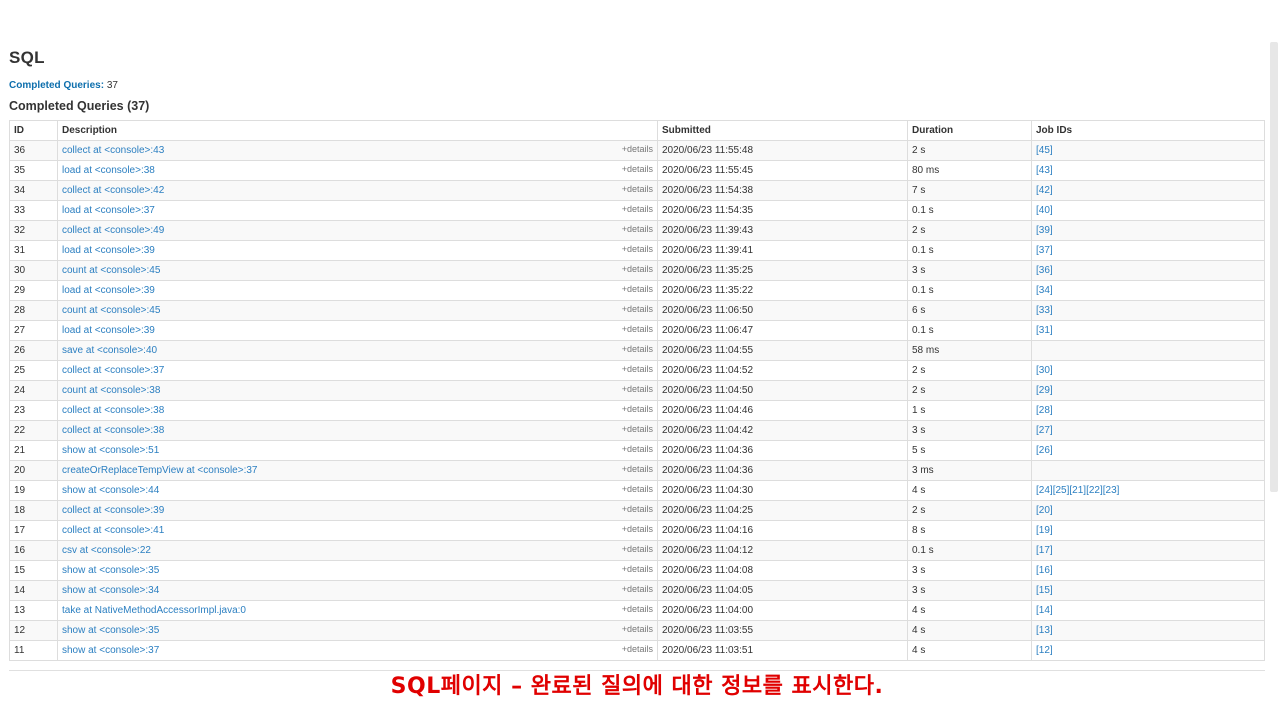 This screenshot has width=1280, height=720. What do you see at coordinates (33, 130) in the screenshot?
I see `column-header-id: ID` at bounding box center [33, 130].